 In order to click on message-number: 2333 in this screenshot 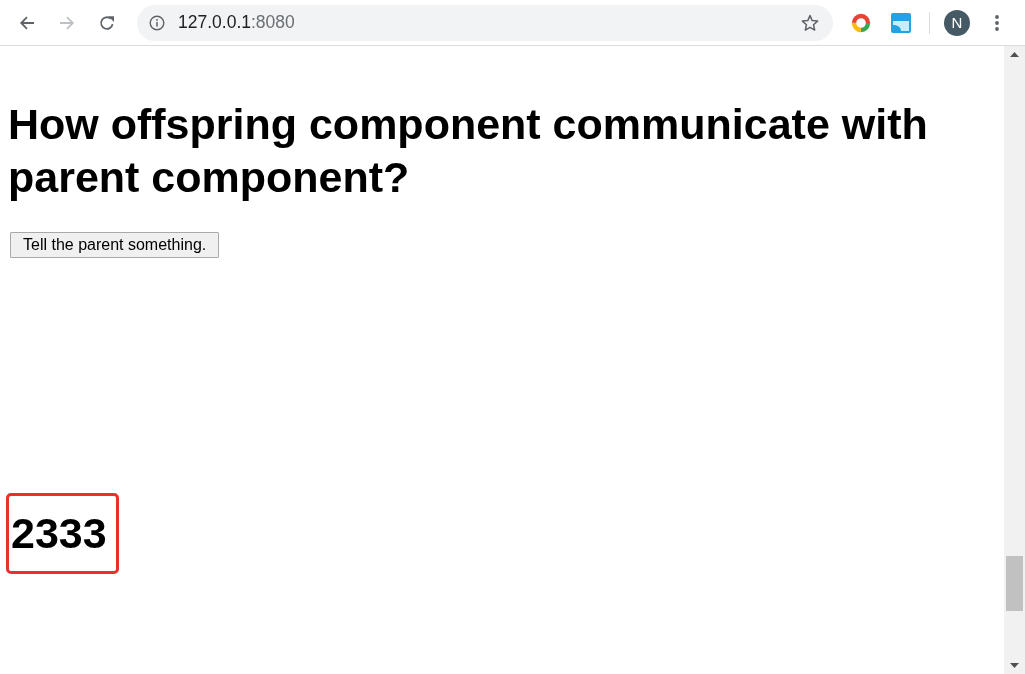, I will do `click(59, 533)`.